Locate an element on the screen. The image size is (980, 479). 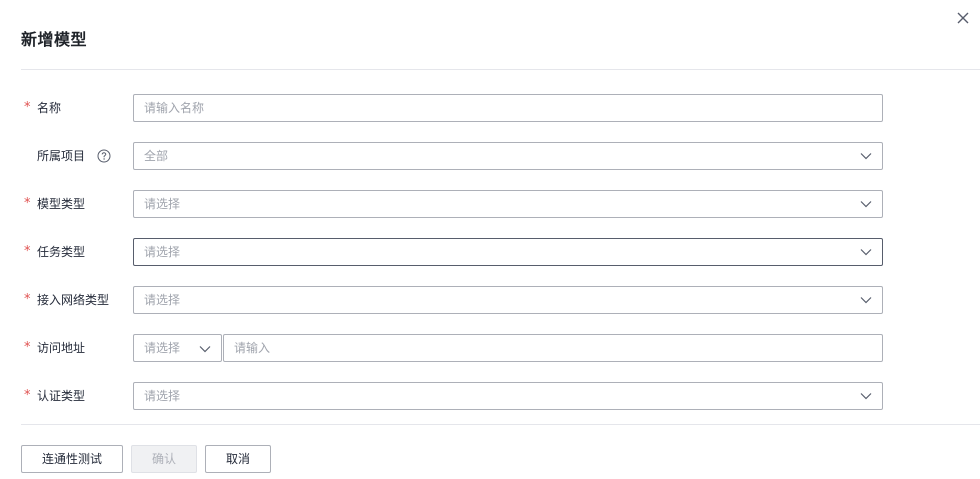
address-input: 请输入 is located at coordinates (553, 348).